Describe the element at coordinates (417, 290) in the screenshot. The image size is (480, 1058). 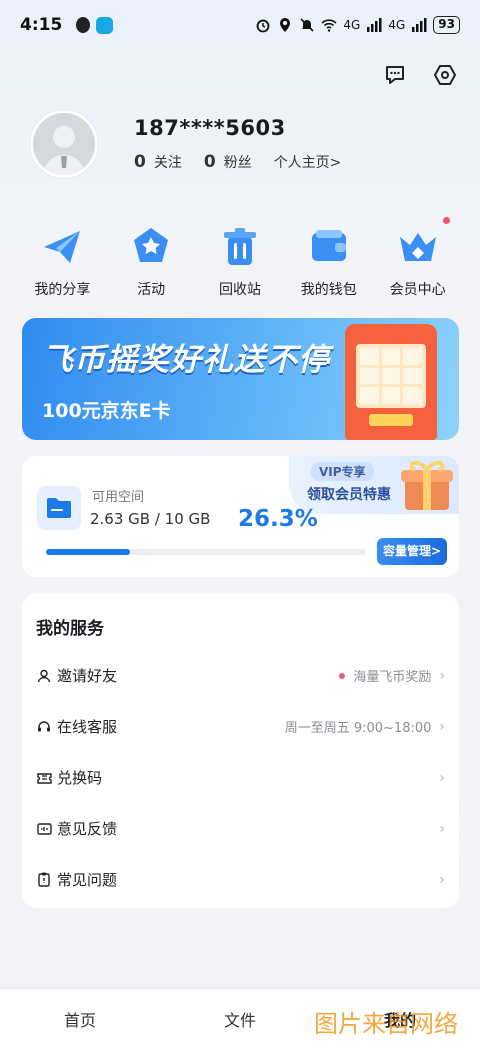
I see `quick-label: 会员中心` at that location.